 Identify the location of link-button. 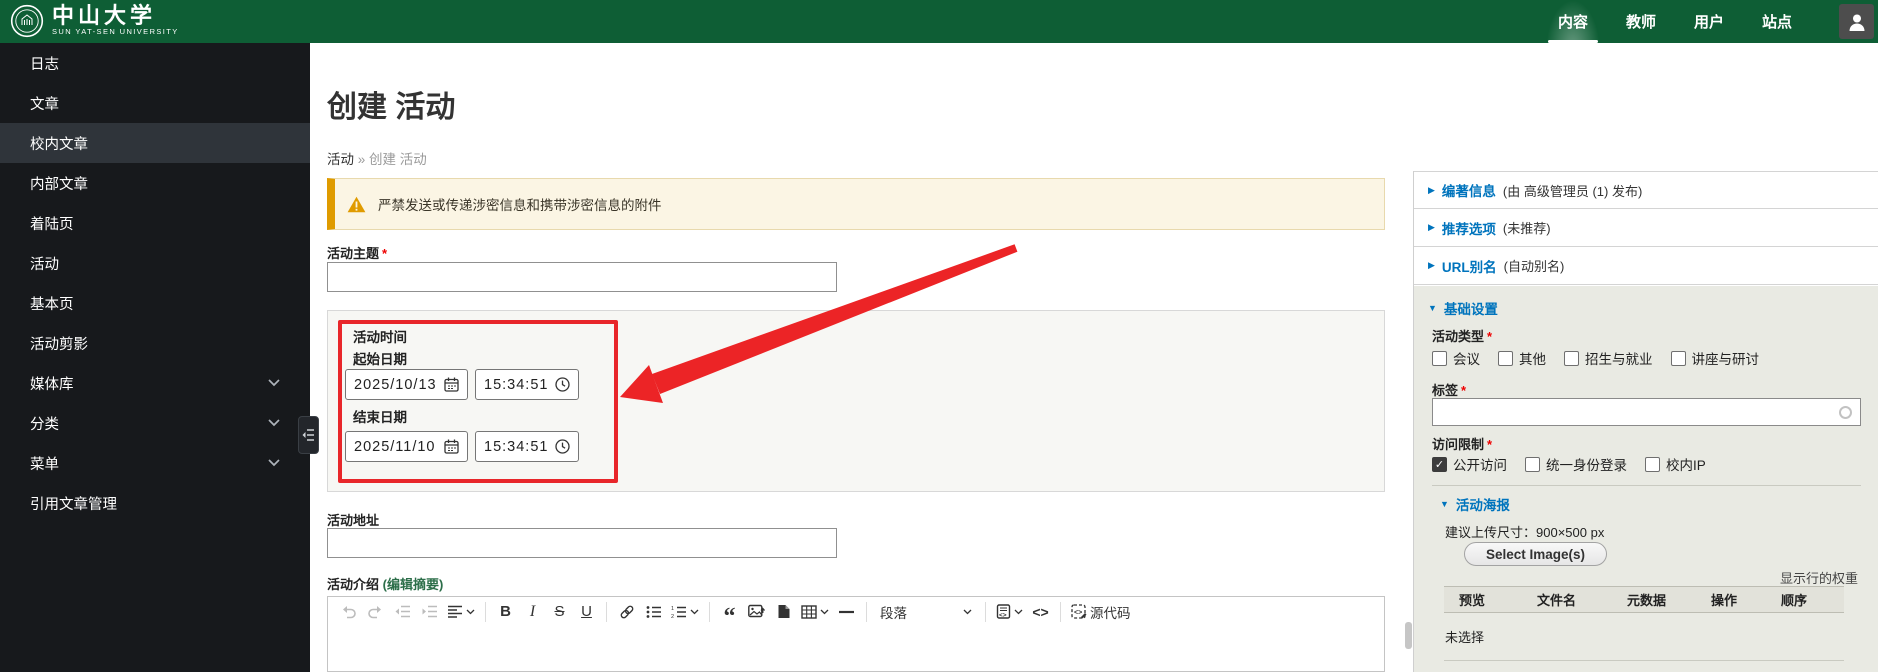
(626, 611).